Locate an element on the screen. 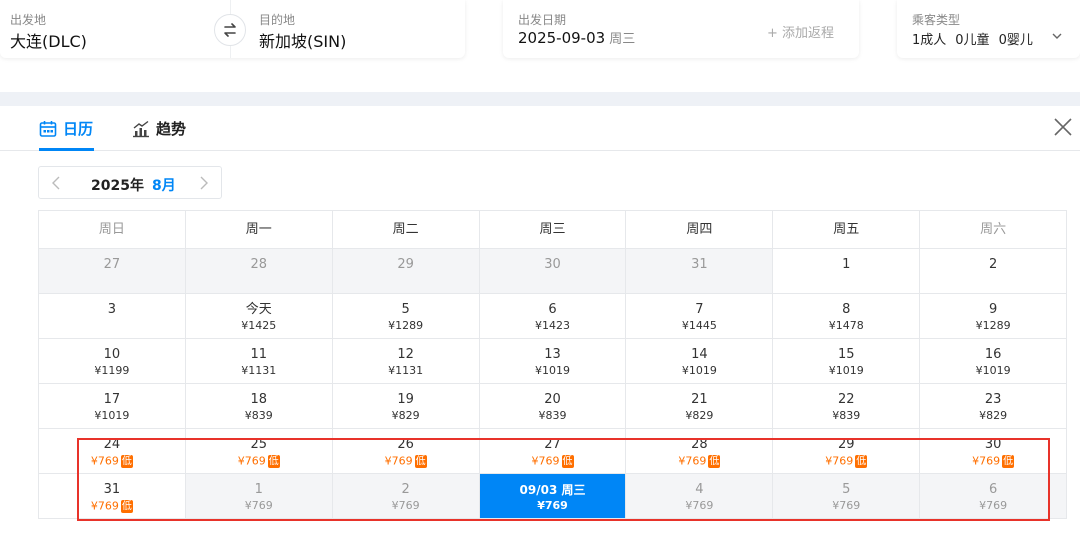  calendar-day-cell: 29 is located at coordinates (406, 271).